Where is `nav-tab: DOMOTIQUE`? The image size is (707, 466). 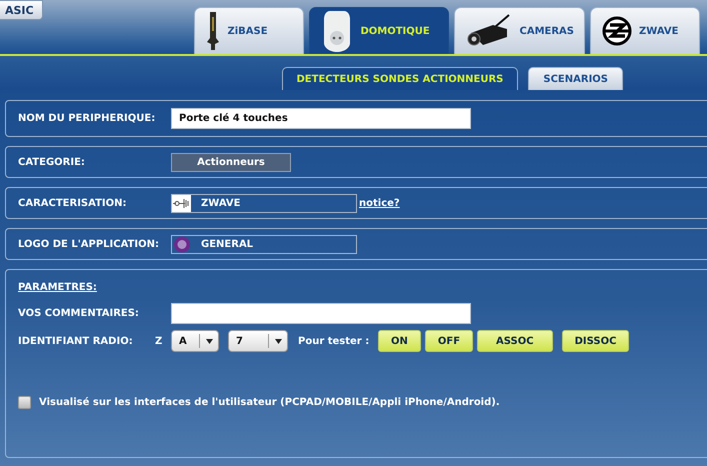 nav-tab: DOMOTIQUE is located at coordinates (379, 30).